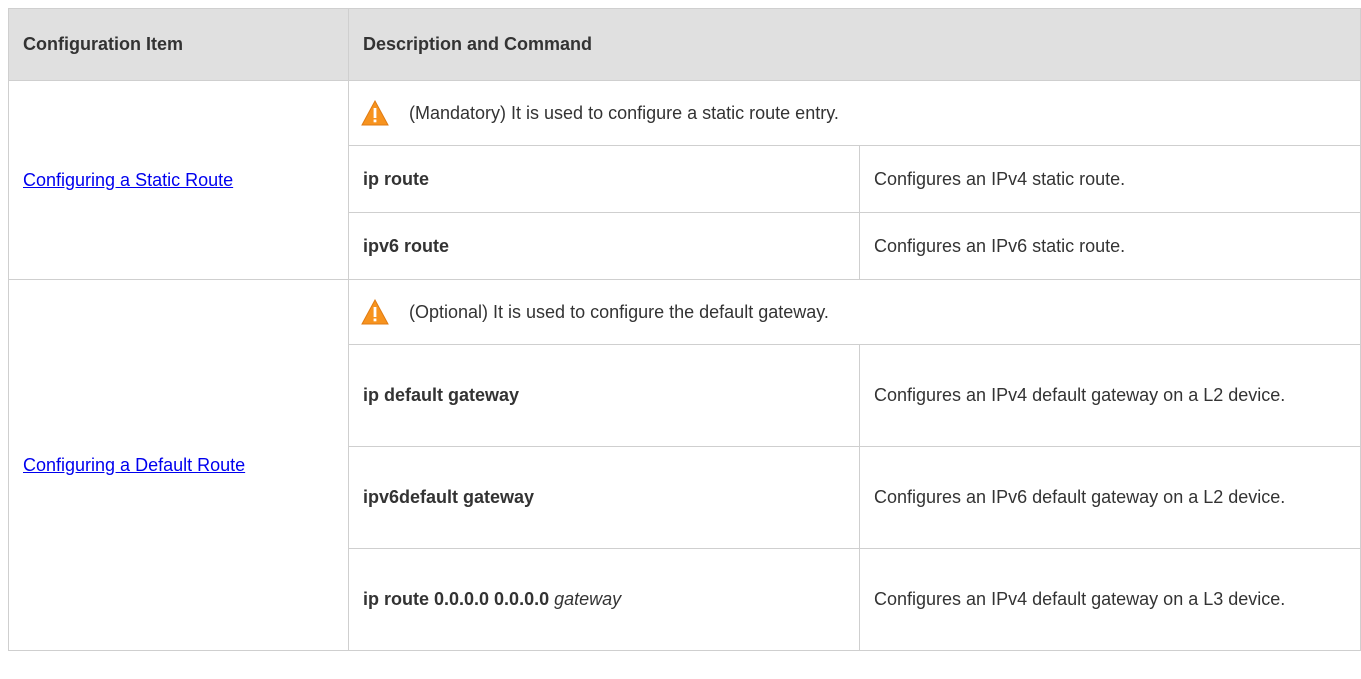 Image resolution: width=1361 pixels, height=679 pixels. Describe the element at coordinates (178, 44) in the screenshot. I see `column-header-configuration-item: Configuration Item` at that location.